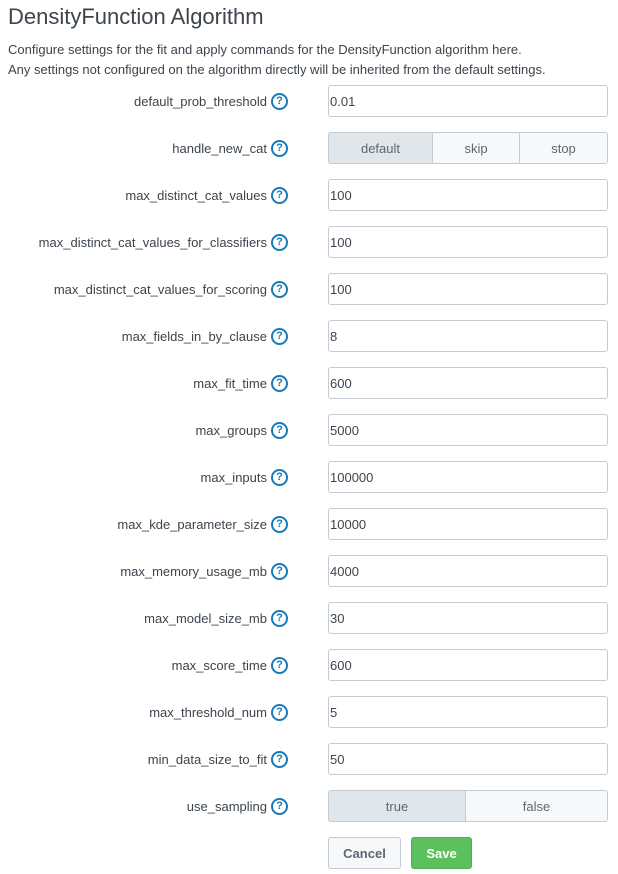 The width and height of the screenshot is (618, 874). Describe the element at coordinates (233, 477) in the screenshot. I see `setting-label-text: max_inputs` at that location.